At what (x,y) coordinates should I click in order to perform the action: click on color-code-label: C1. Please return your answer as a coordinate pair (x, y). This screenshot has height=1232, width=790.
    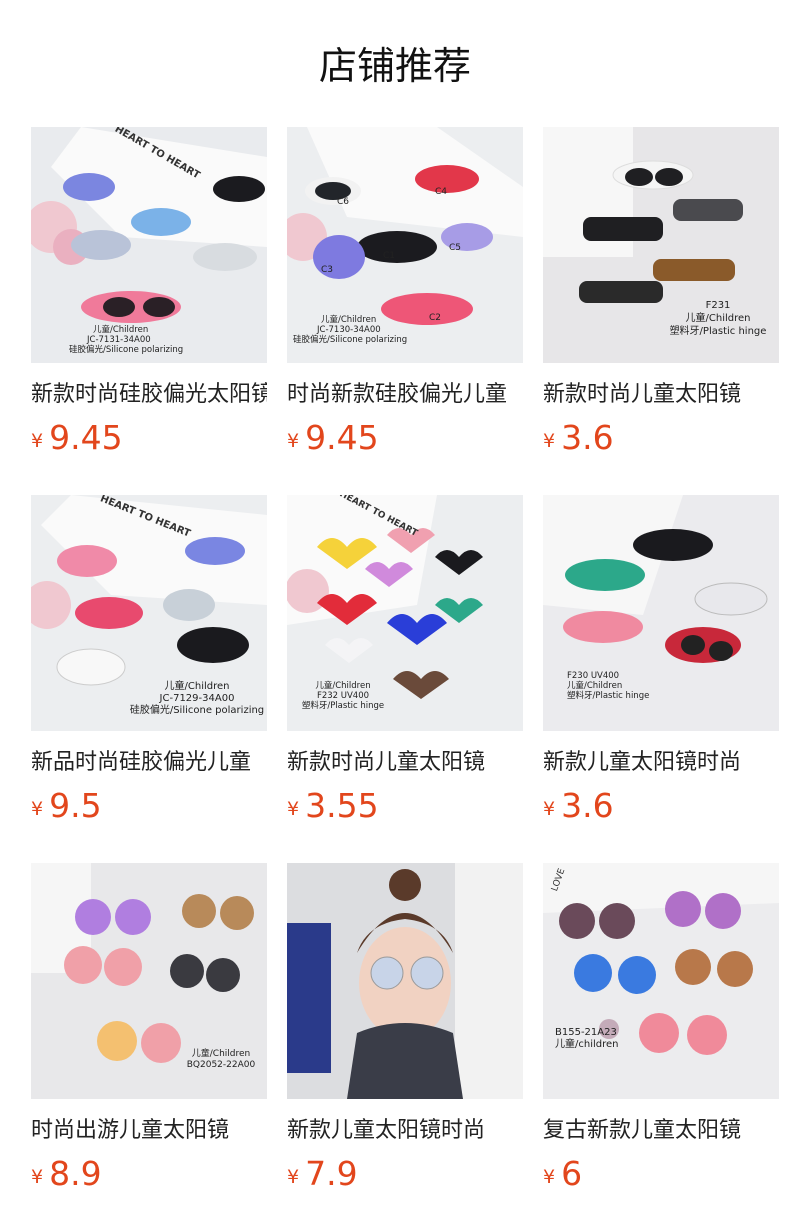
    Looking at the image, I should click on (389, 256).